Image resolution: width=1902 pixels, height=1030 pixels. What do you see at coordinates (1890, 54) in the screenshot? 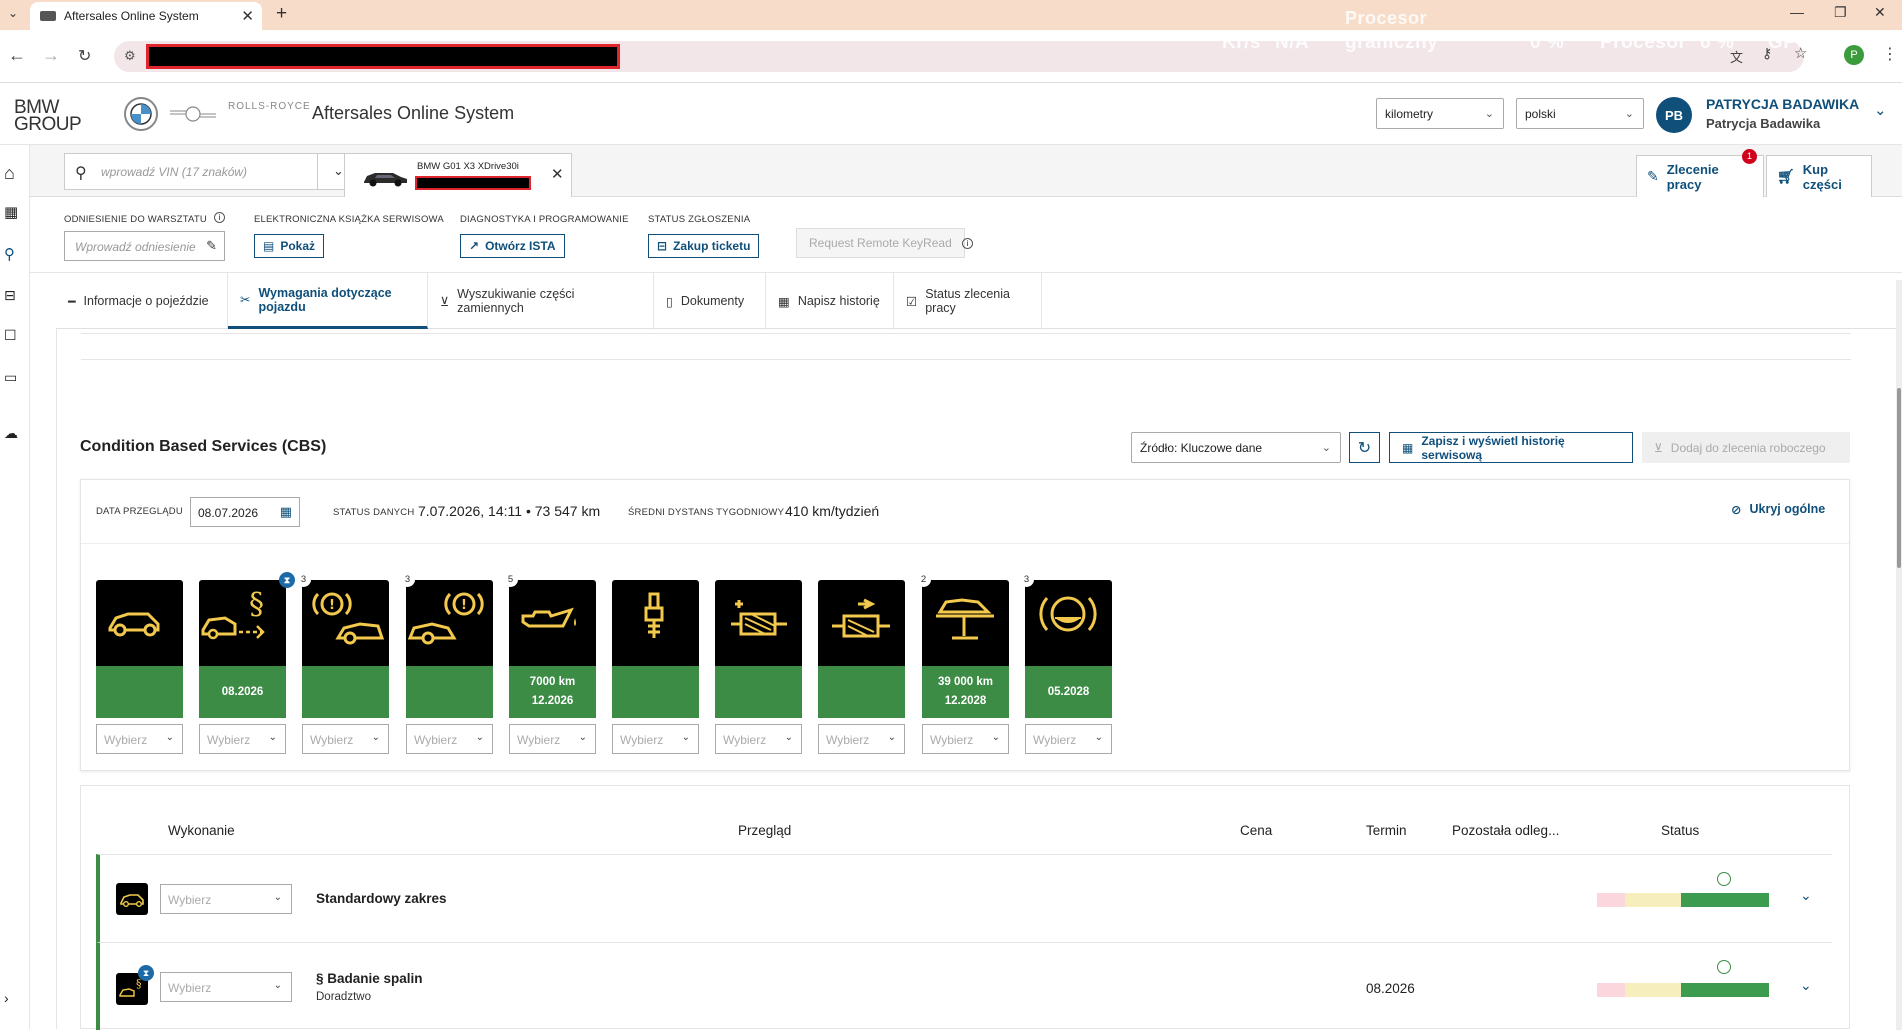
I see `browser-menu-icon: ⋮` at bounding box center [1890, 54].